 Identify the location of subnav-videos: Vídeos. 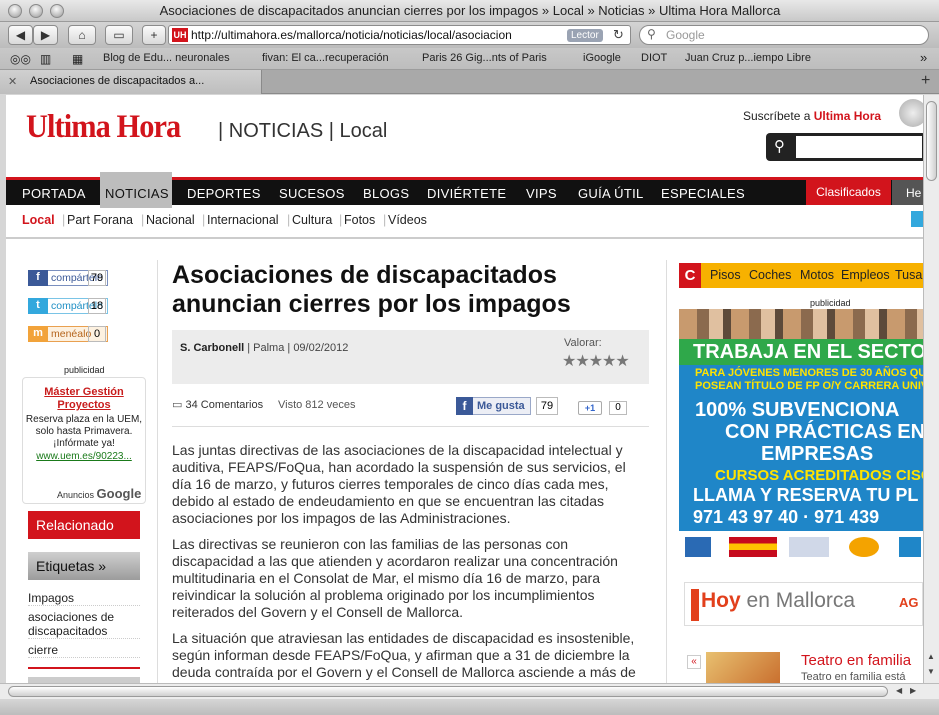
(407, 220).